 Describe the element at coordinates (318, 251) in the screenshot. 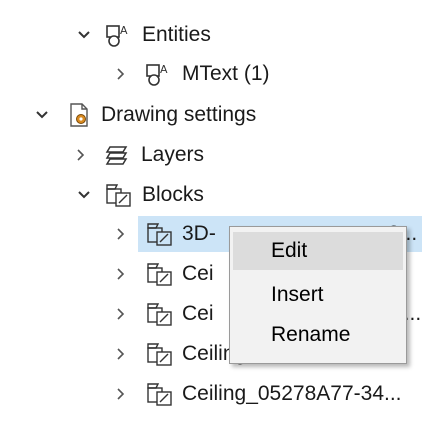

I see `menu-item-edit: Edit` at that location.